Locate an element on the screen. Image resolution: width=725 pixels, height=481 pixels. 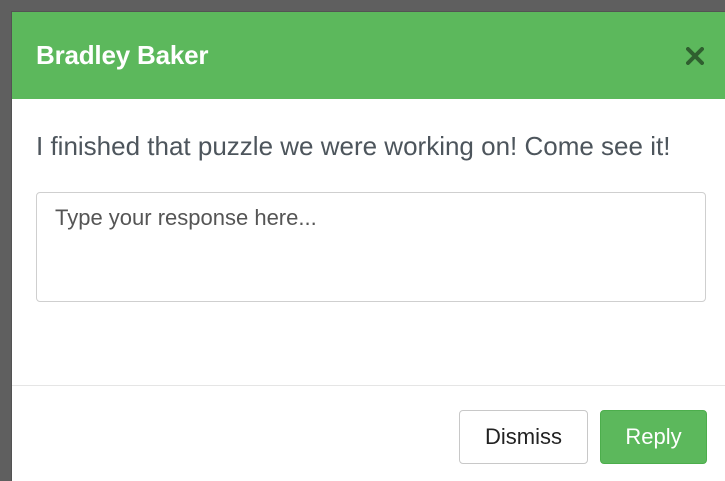
close-icon is located at coordinates (695, 56).